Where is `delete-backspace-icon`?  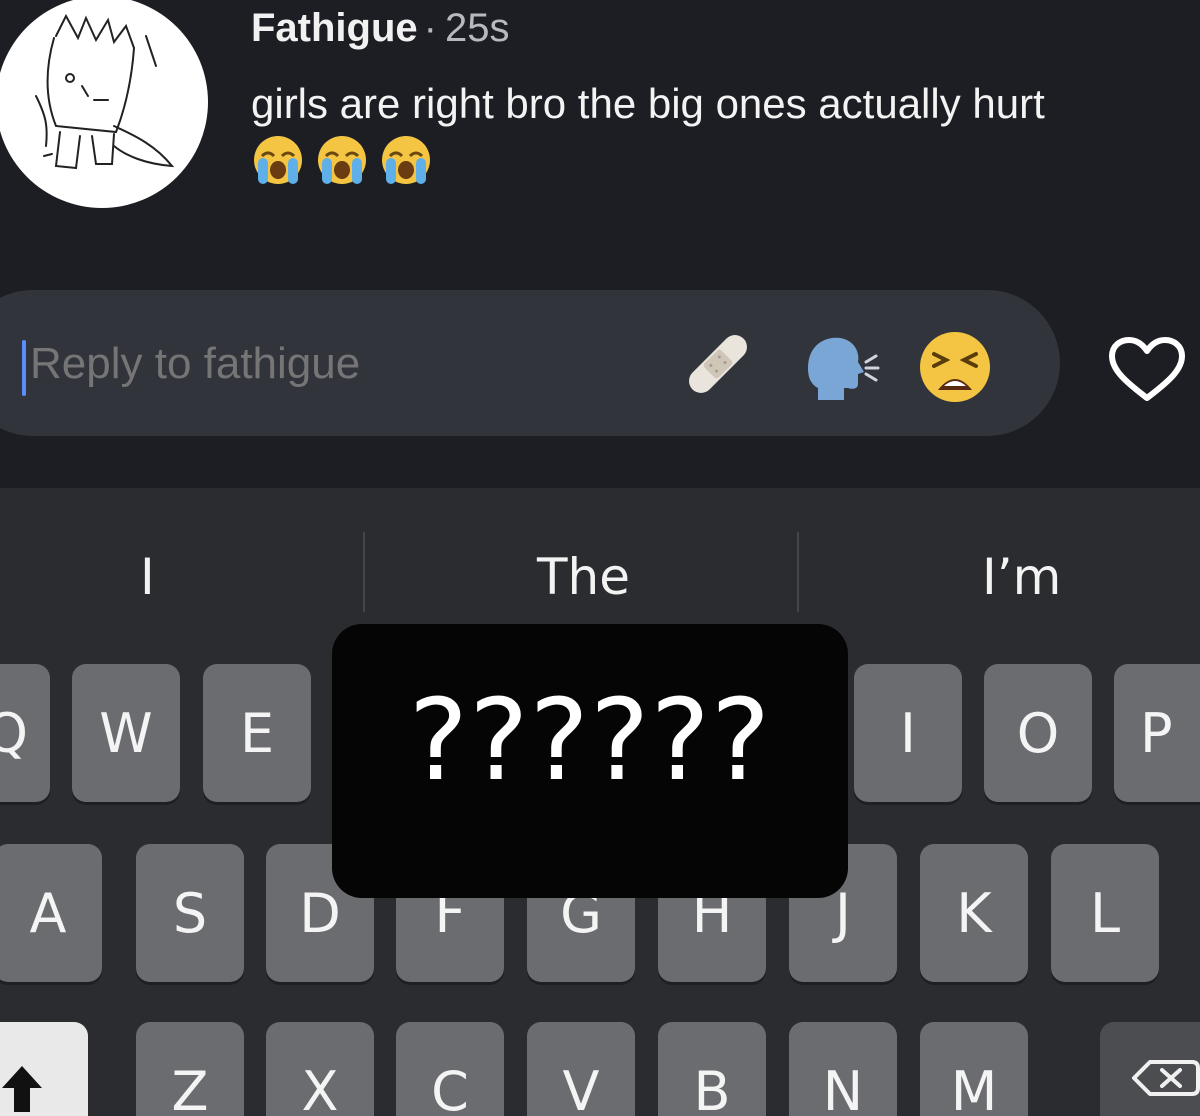 delete-backspace-icon is located at coordinates (1166, 1078).